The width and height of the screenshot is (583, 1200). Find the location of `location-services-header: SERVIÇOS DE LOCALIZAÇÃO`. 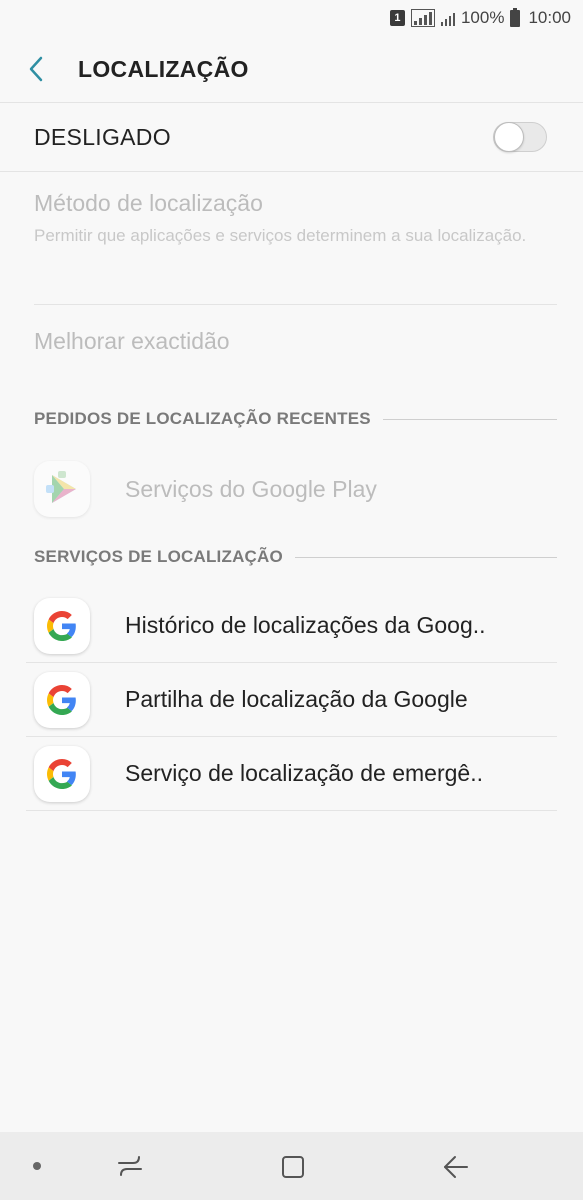

location-services-header: SERVIÇOS DE LOCALIZAÇÃO is located at coordinates (295, 557).